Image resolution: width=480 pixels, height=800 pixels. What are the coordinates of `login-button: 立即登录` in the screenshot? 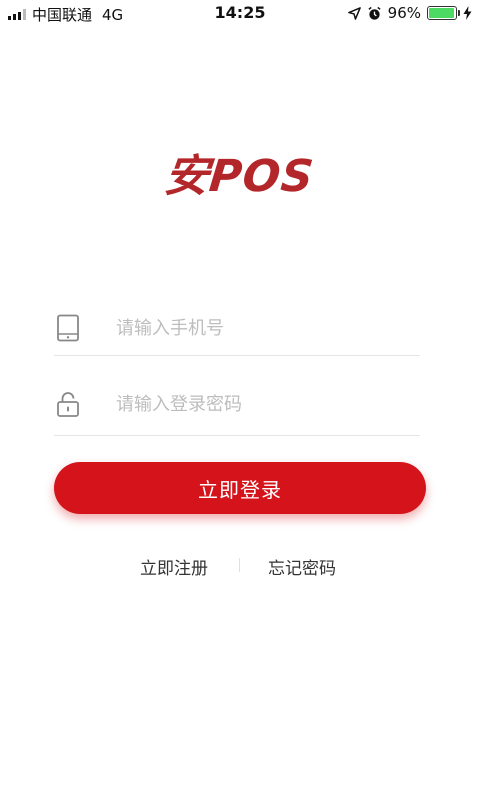 It's located at (240, 488).